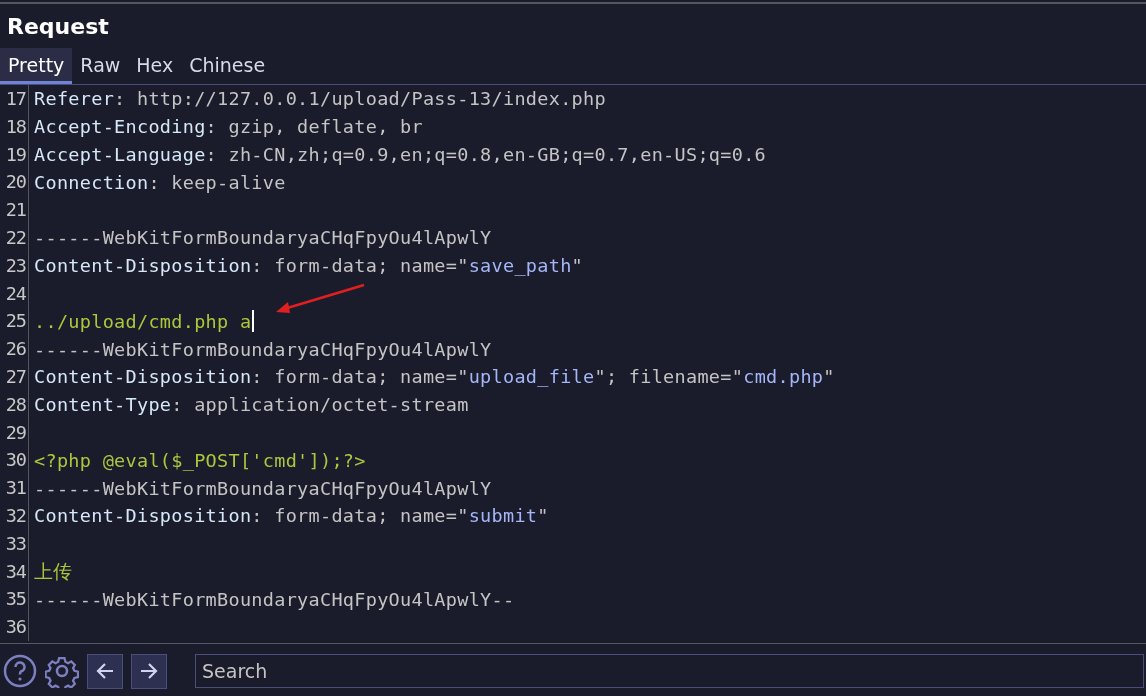 The width and height of the screenshot is (1146, 696). I want to click on line-number: 28, so click(14, 404).